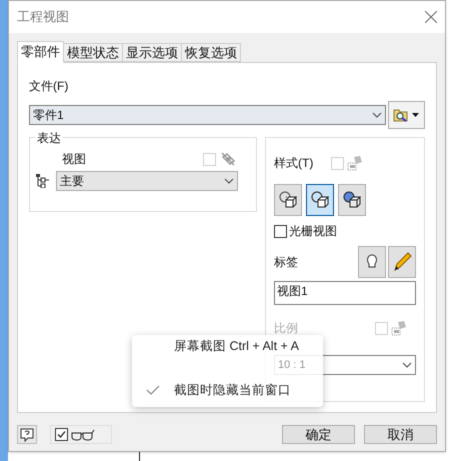  I want to click on label-field: 视图1, so click(345, 293).